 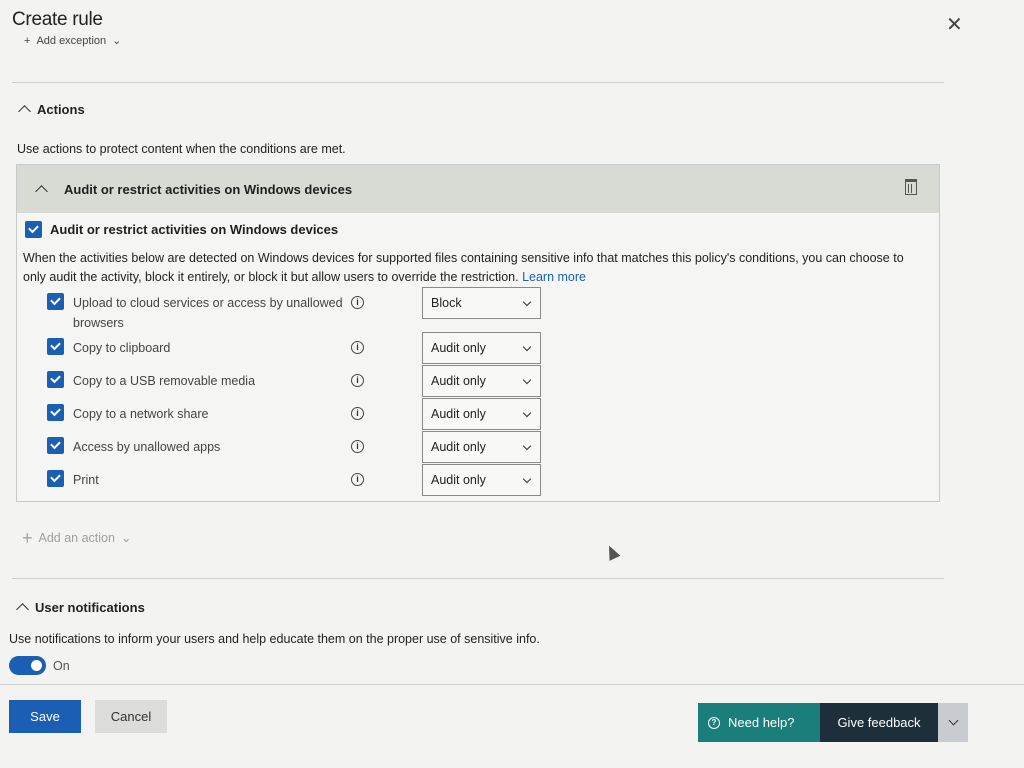 What do you see at coordinates (61, 109) in the screenshot?
I see `actions-section-title: Actions` at bounding box center [61, 109].